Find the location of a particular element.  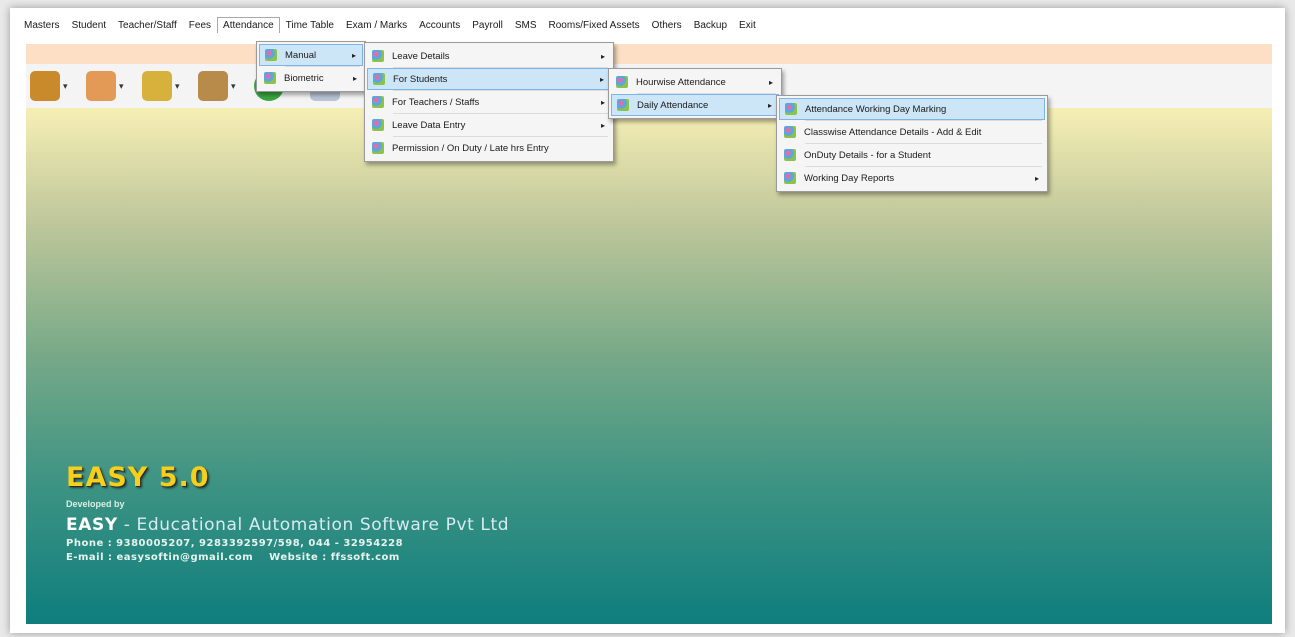

menu-item-for-students: For Students ▸ is located at coordinates (489, 79).